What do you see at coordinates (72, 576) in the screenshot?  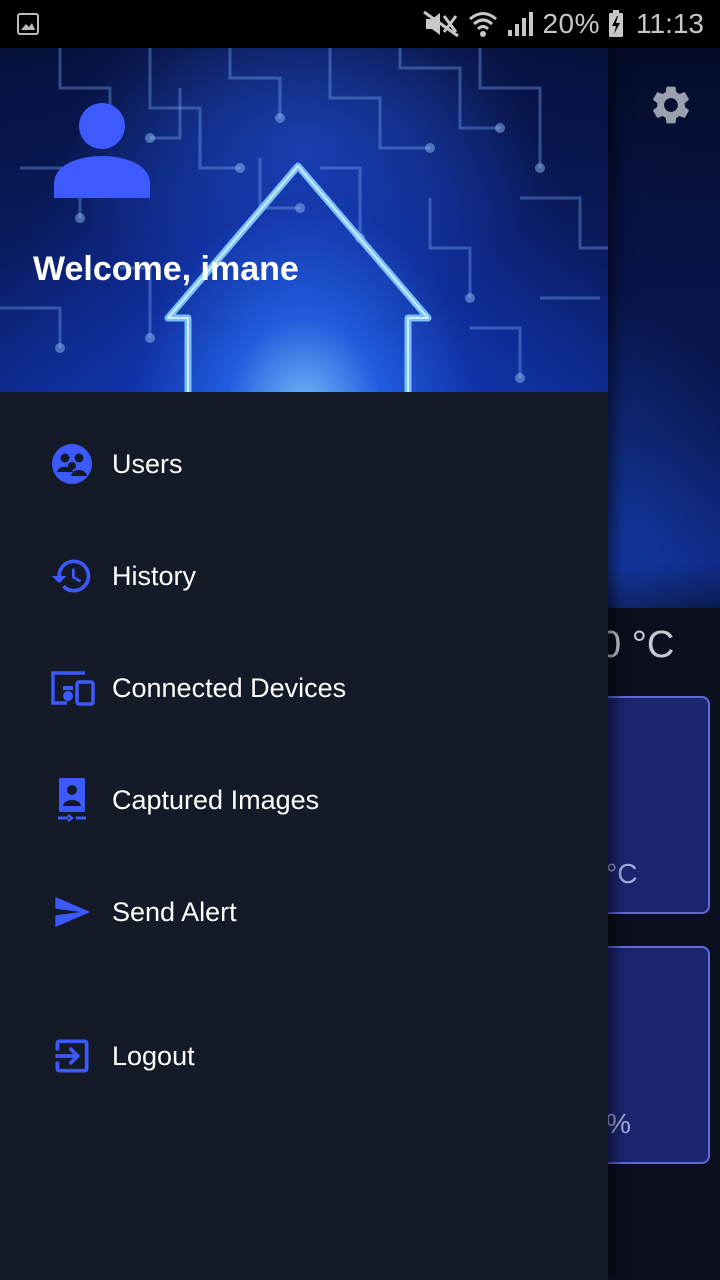 I see `history-icon` at bounding box center [72, 576].